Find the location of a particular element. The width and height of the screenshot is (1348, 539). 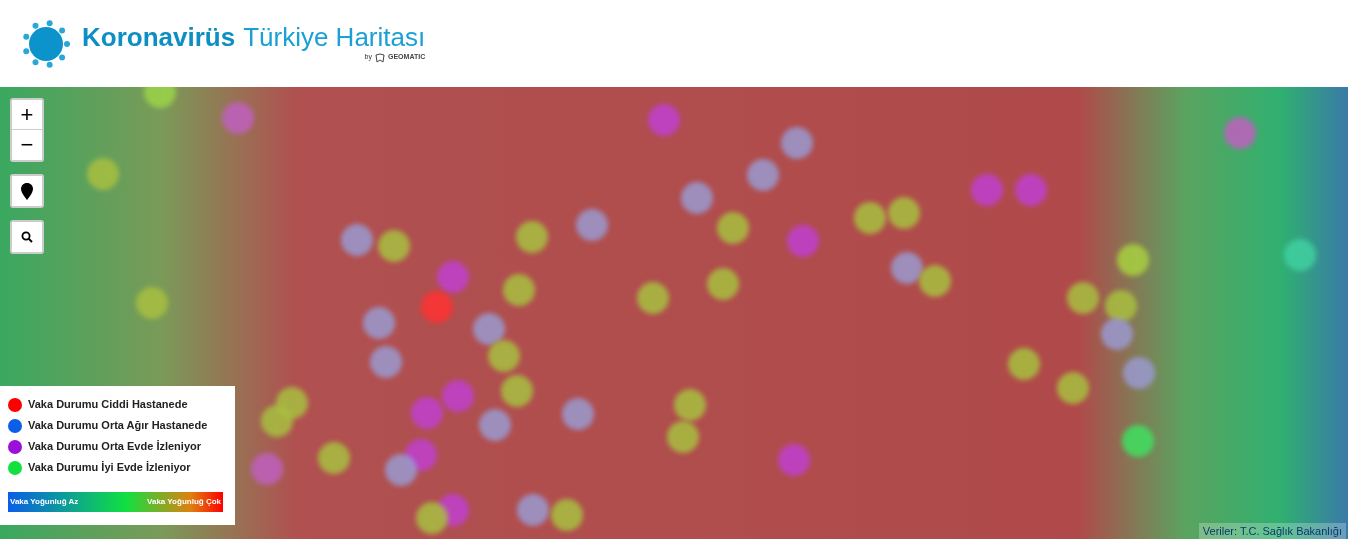

brand-logo-icon is located at coordinates (380, 57).